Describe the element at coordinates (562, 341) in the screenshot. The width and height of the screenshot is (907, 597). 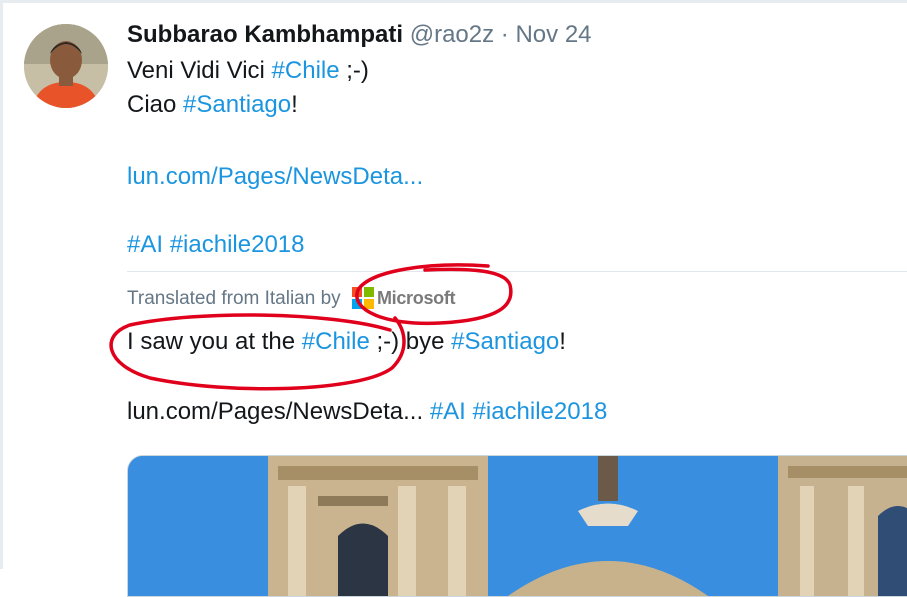
I see `translated-text-suffix: !` at that location.